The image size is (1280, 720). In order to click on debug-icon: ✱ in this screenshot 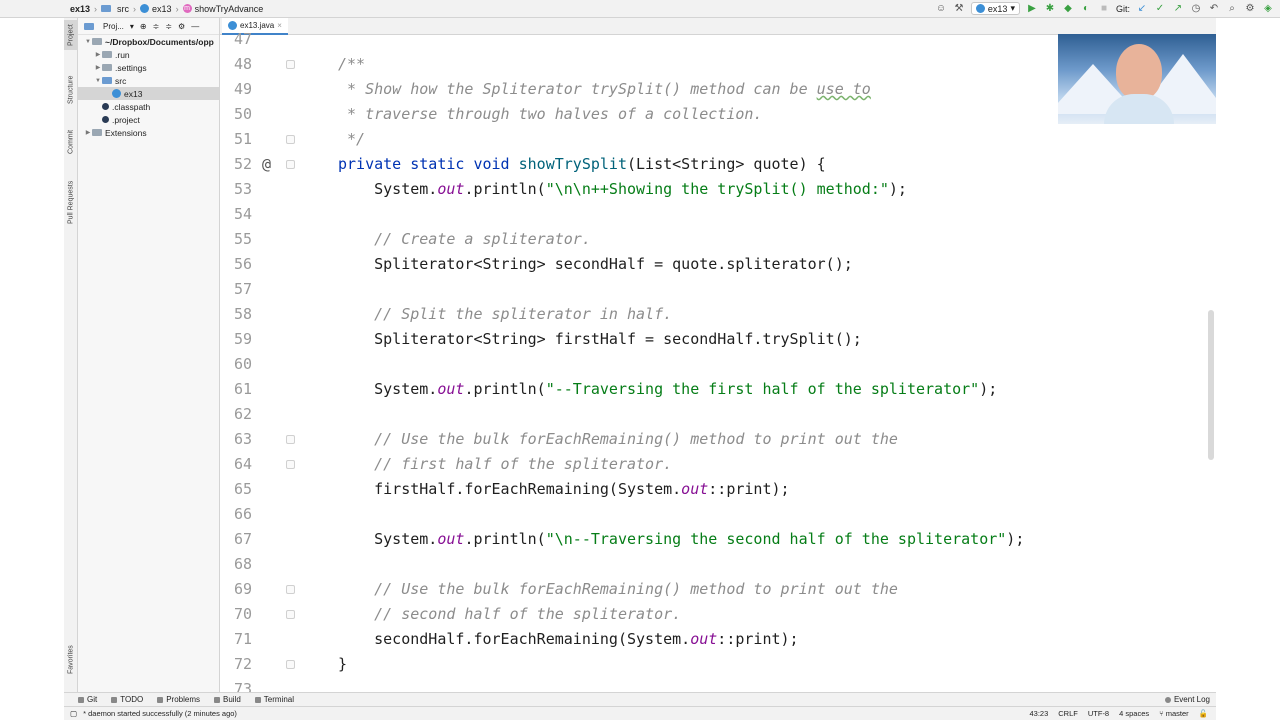, I will do `click(1050, 9)`.